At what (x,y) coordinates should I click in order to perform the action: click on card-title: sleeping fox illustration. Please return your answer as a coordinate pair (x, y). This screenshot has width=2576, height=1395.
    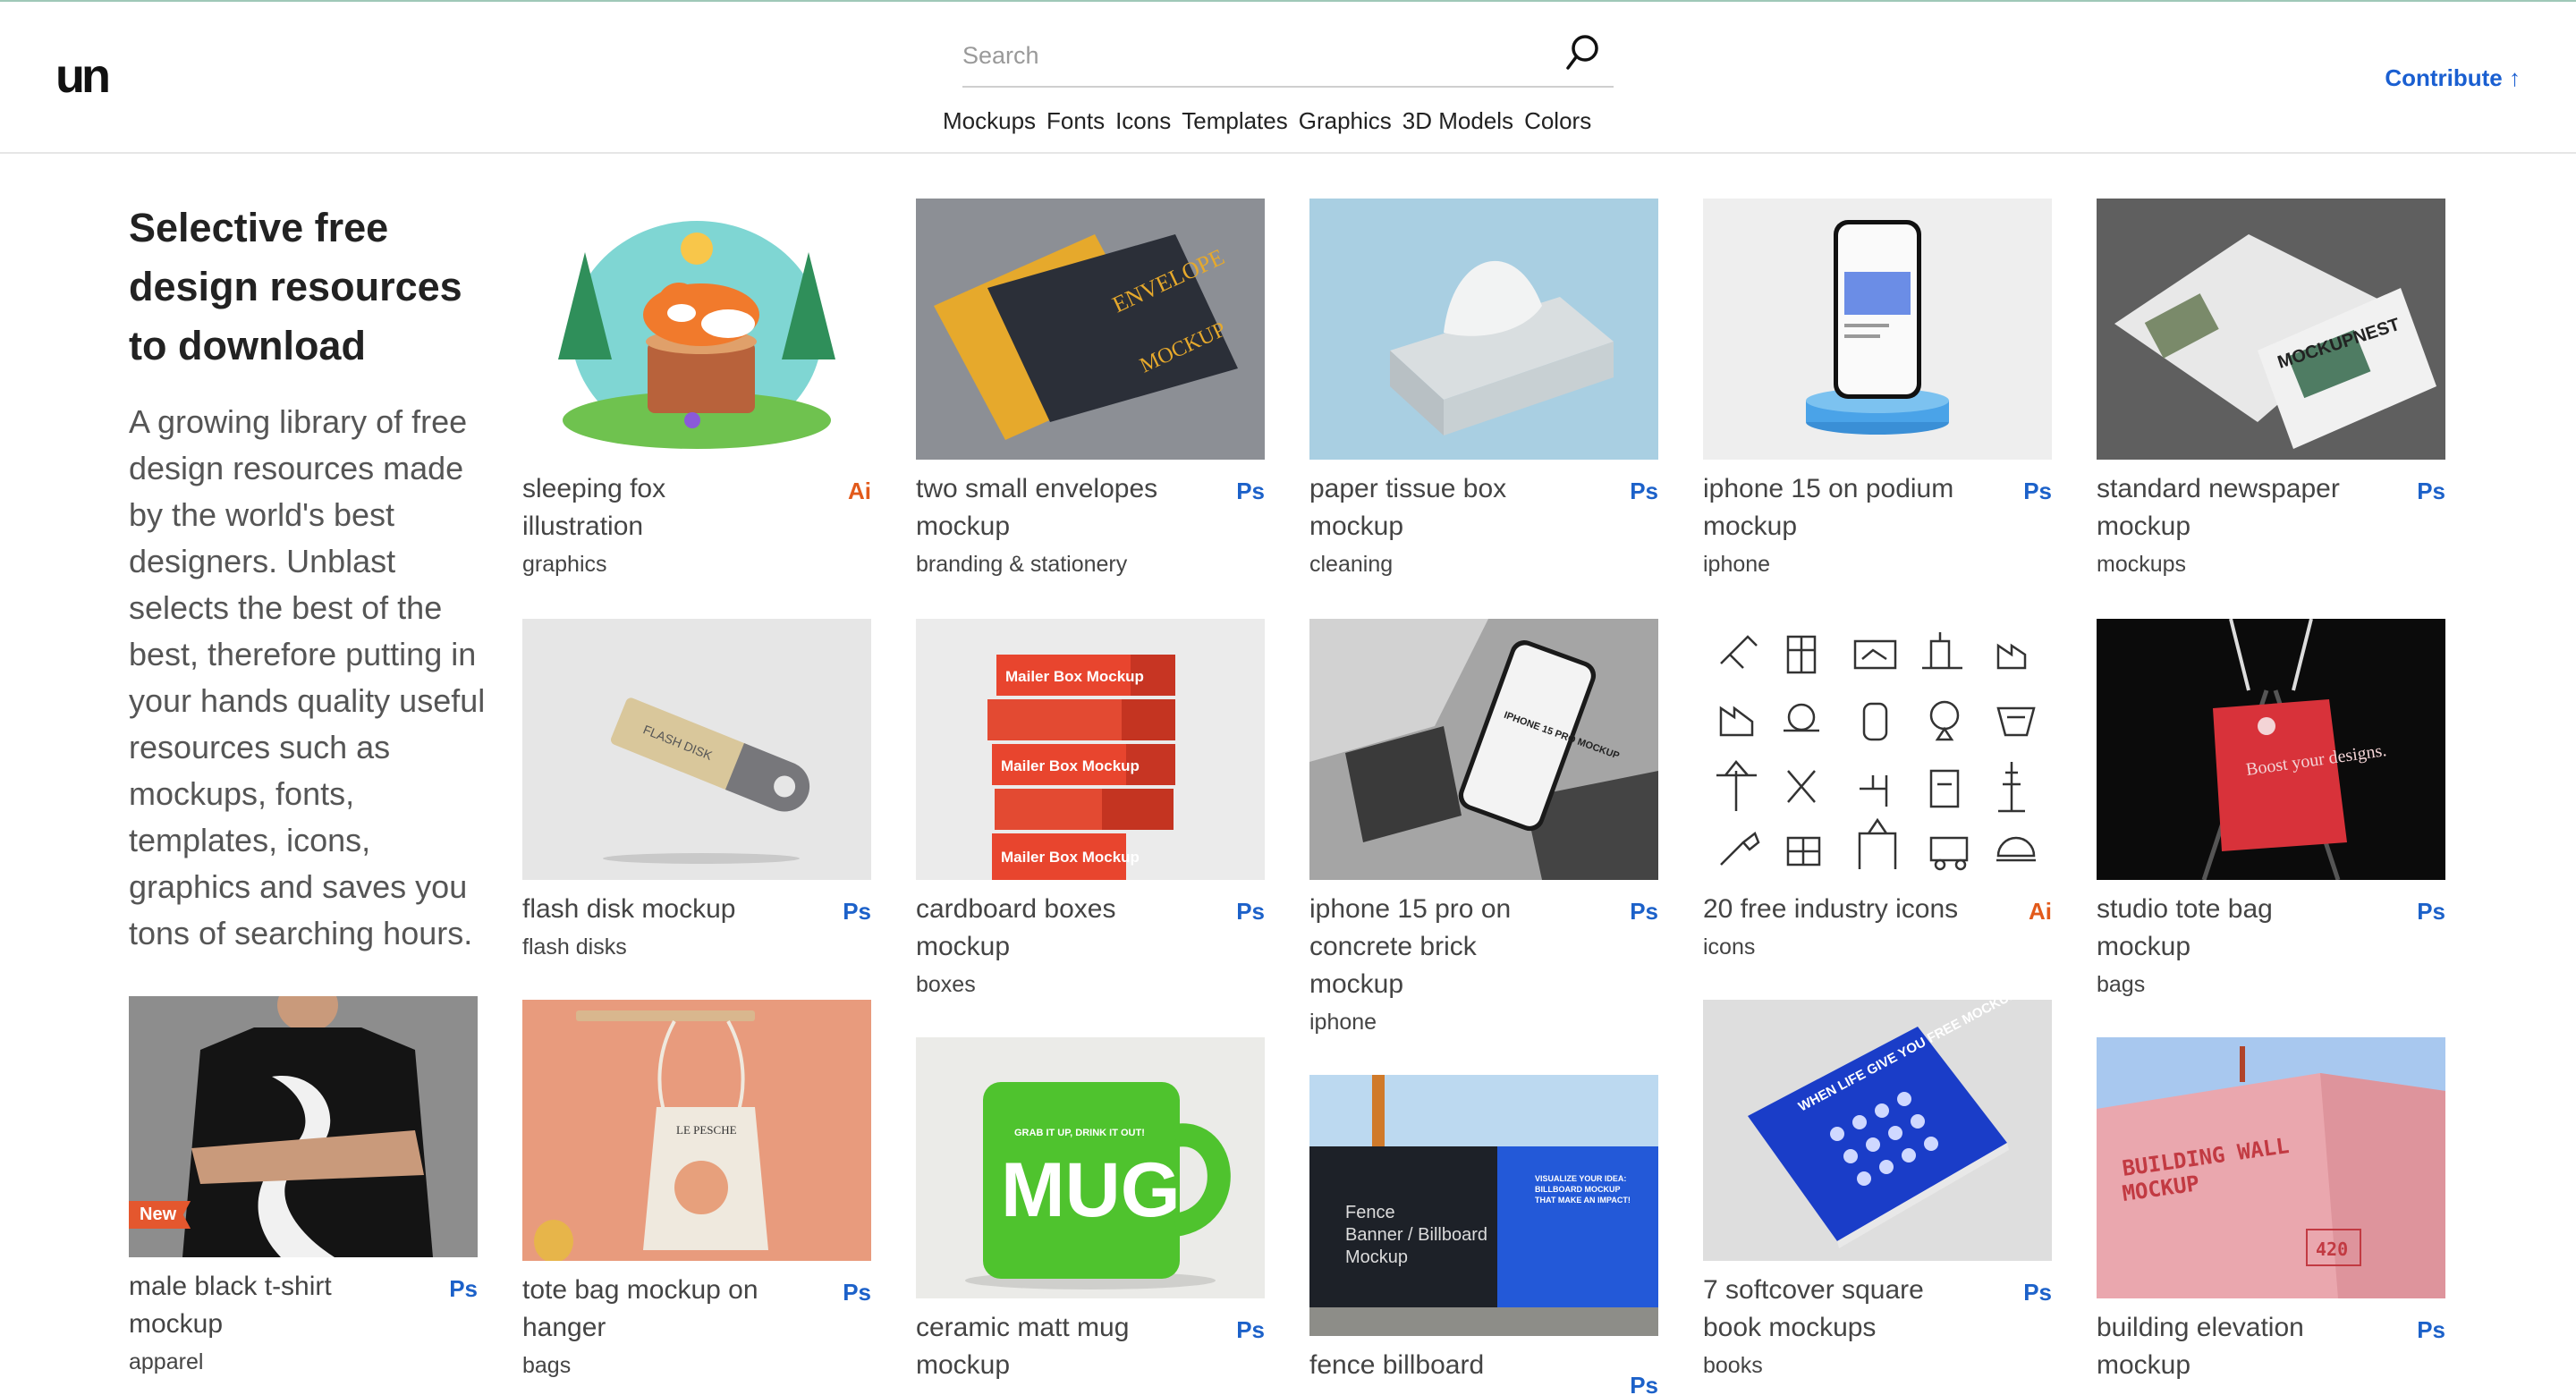
    Looking at the image, I should click on (656, 507).